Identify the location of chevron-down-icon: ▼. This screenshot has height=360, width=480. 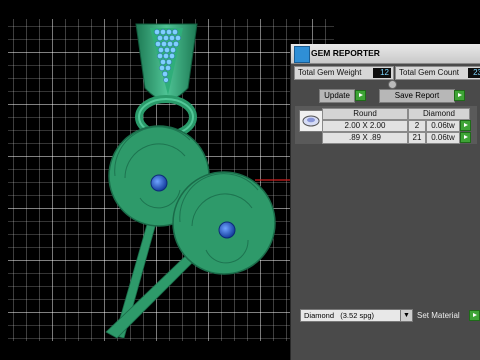
(406, 315).